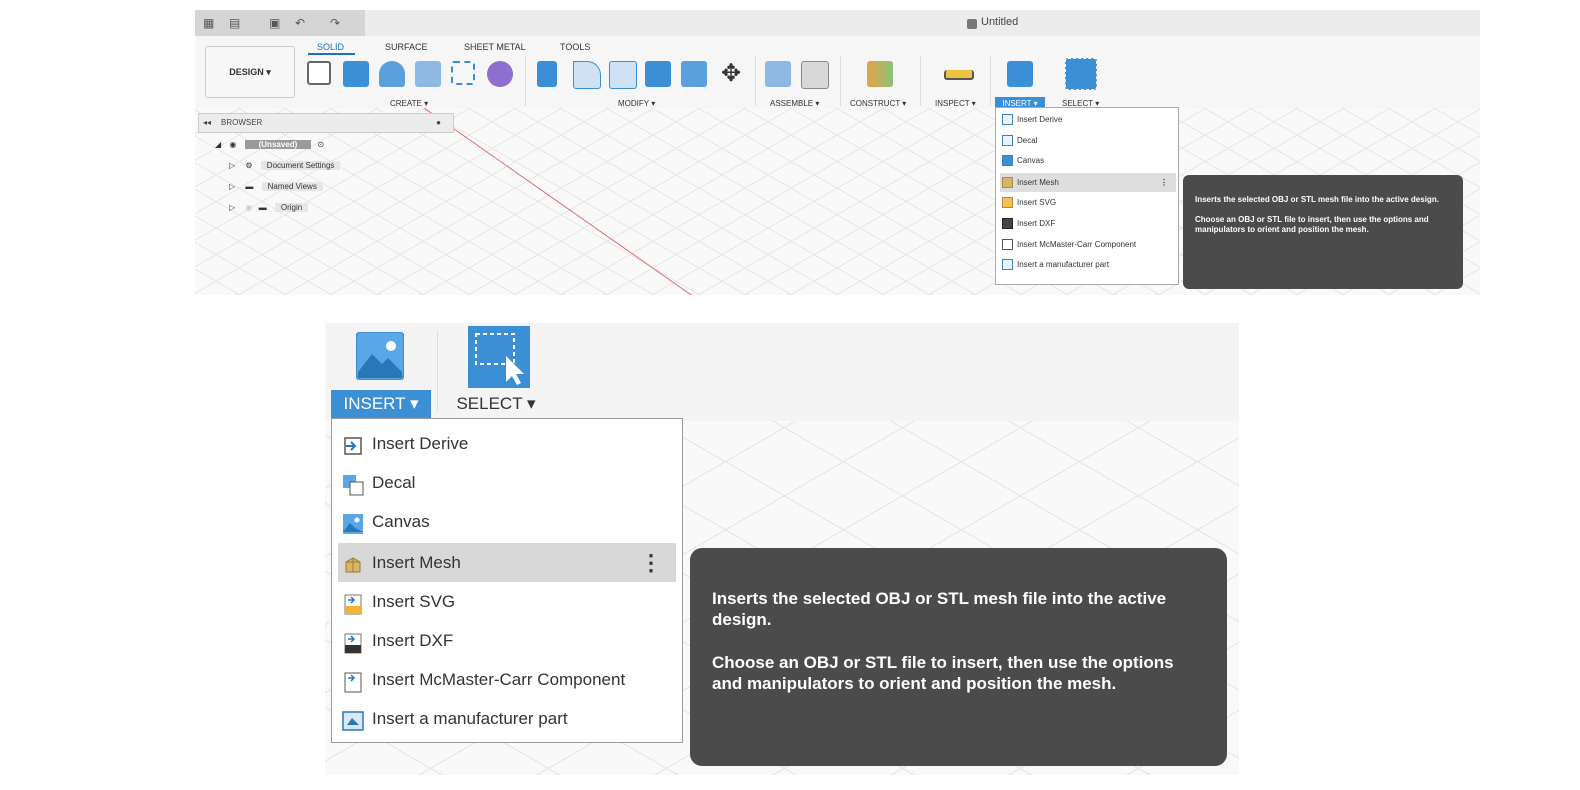  Describe the element at coordinates (356, 74) in the screenshot. I see `extrude-icon` at that location.